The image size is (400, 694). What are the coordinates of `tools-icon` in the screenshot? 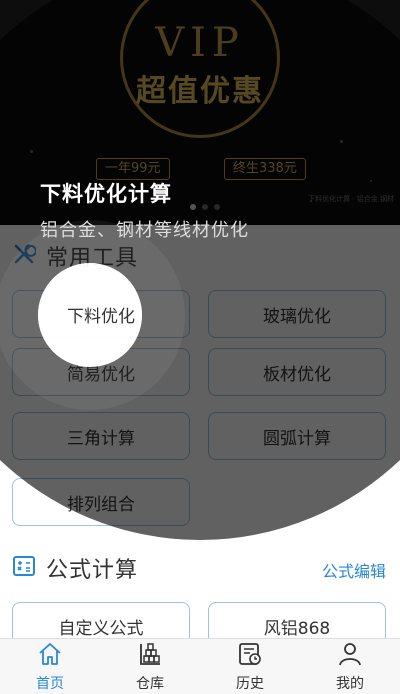 It's located at (24, 256).